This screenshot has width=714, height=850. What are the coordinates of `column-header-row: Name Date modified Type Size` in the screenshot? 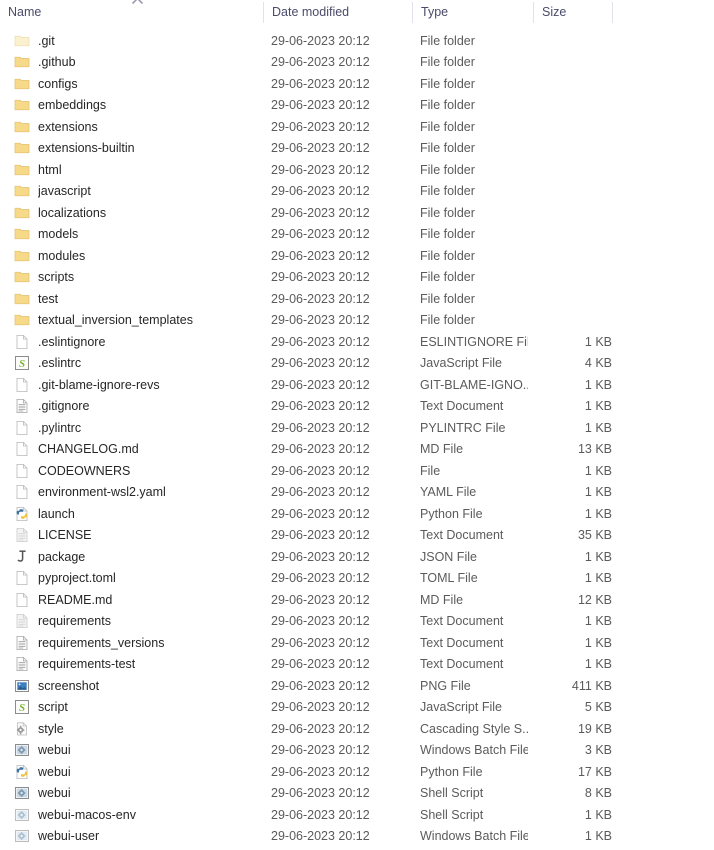 It's located at (357, 11).